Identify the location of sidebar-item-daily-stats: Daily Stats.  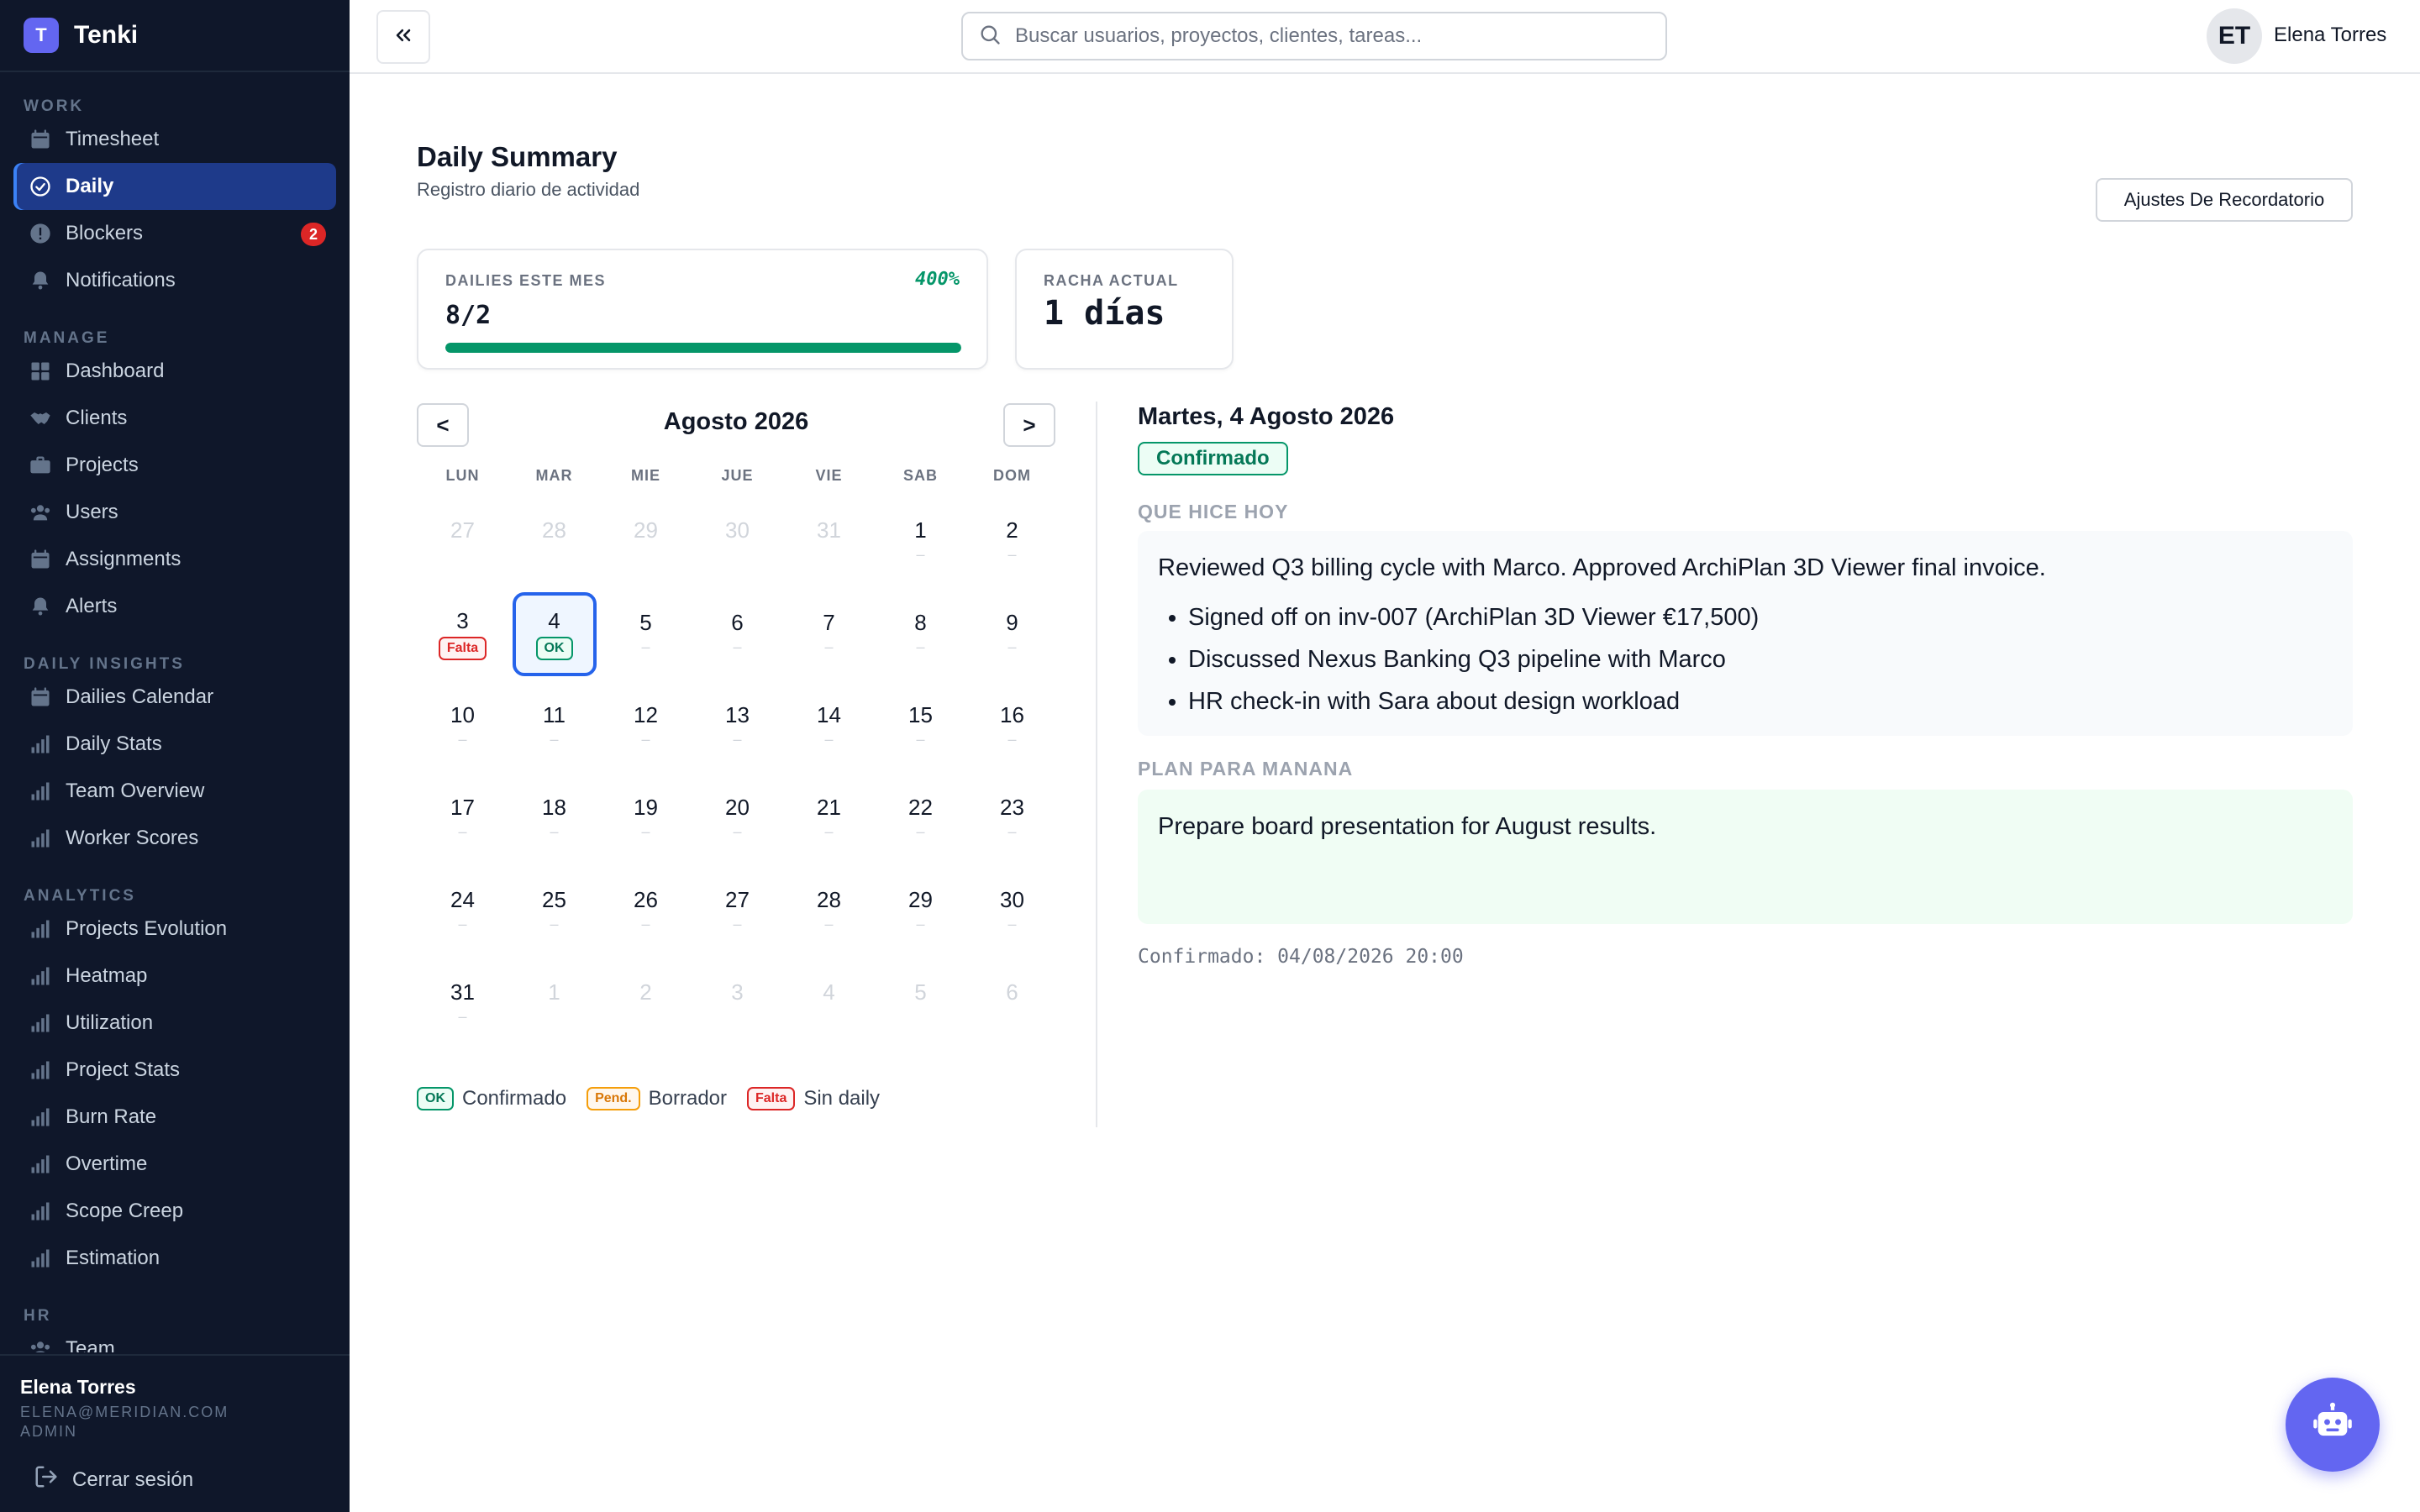
(174, 744).